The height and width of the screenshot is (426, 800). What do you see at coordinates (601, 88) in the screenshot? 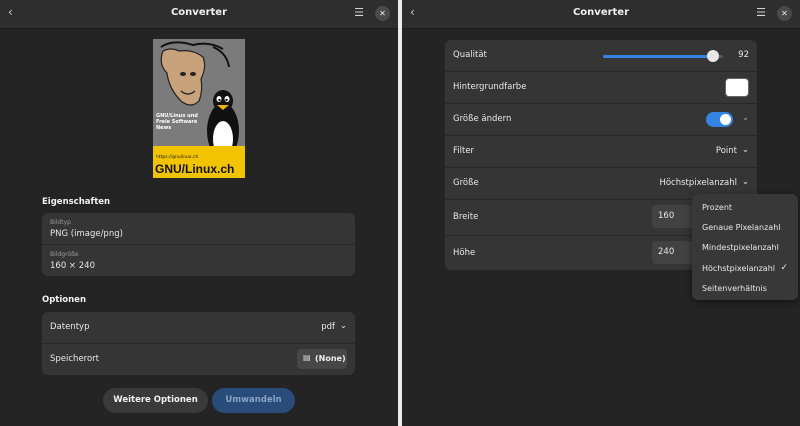
I see `background-row: Hintergrundfarbe` at bounding box center [601, 88].